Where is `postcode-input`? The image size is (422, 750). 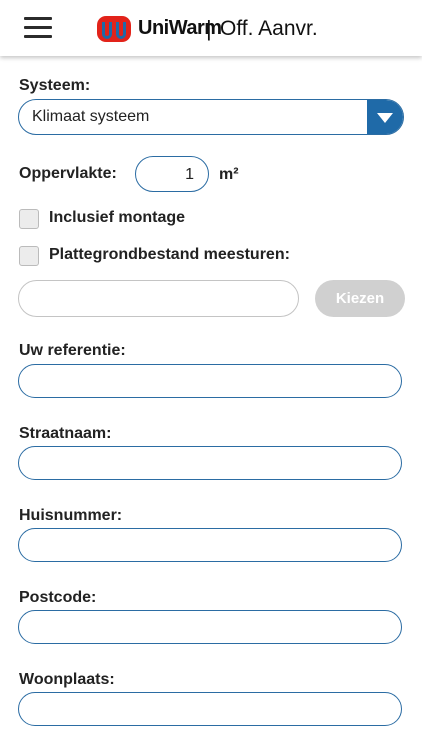
postcode-input is located at coordinates (210, 627).